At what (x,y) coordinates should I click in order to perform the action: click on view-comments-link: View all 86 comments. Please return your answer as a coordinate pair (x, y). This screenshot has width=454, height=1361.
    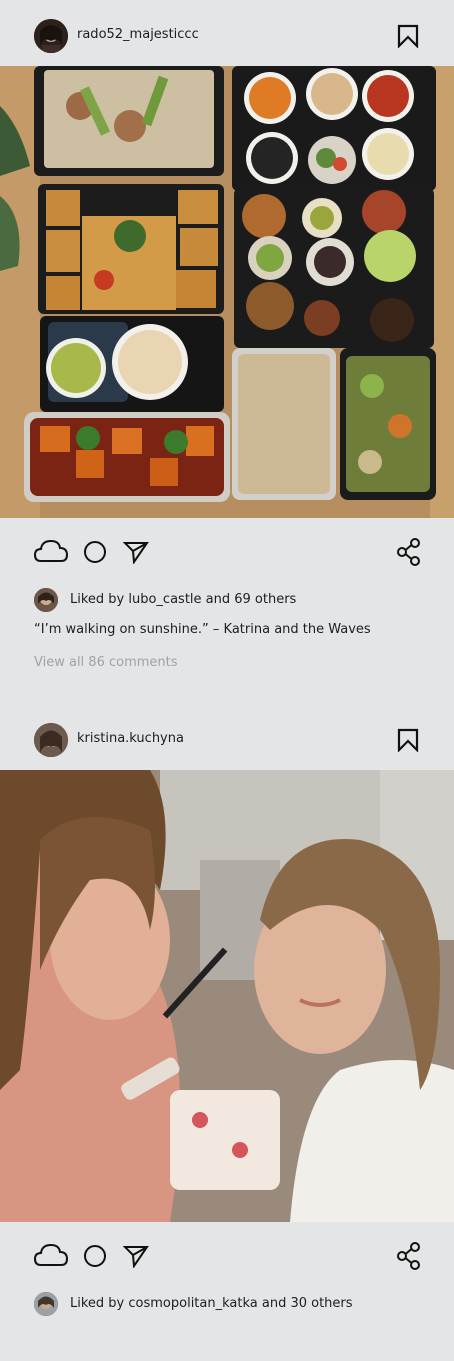
    Looking at the image, I should click on (106, 662).